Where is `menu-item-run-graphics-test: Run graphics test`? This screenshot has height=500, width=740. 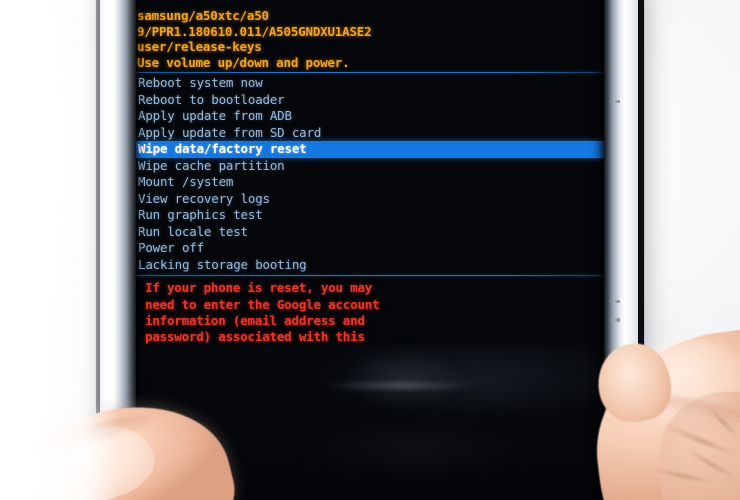 menu-item-run-graphics-test: Run graphics test is located at coordinates (371, 215).